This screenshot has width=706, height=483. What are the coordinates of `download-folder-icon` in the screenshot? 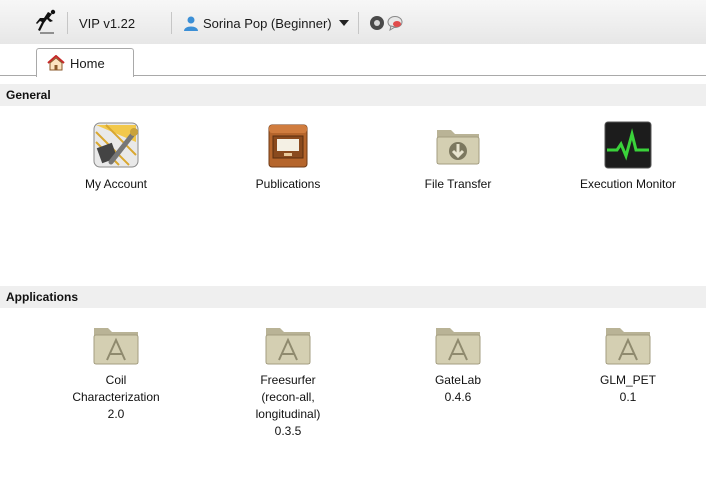 It's located at (458, 147).